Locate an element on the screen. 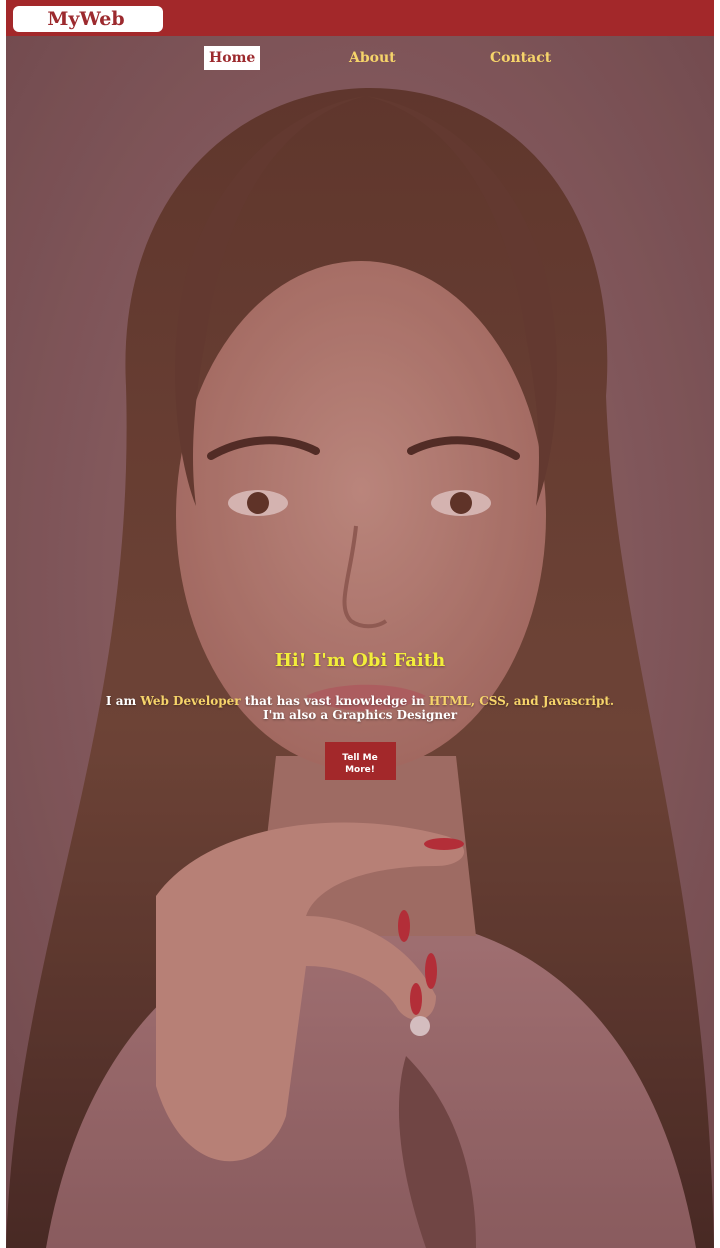 The height and width of the screenshot is (1248, 720). intro-skills: HTML, CSS, and Javascript. is located at coordinates (521, 701).